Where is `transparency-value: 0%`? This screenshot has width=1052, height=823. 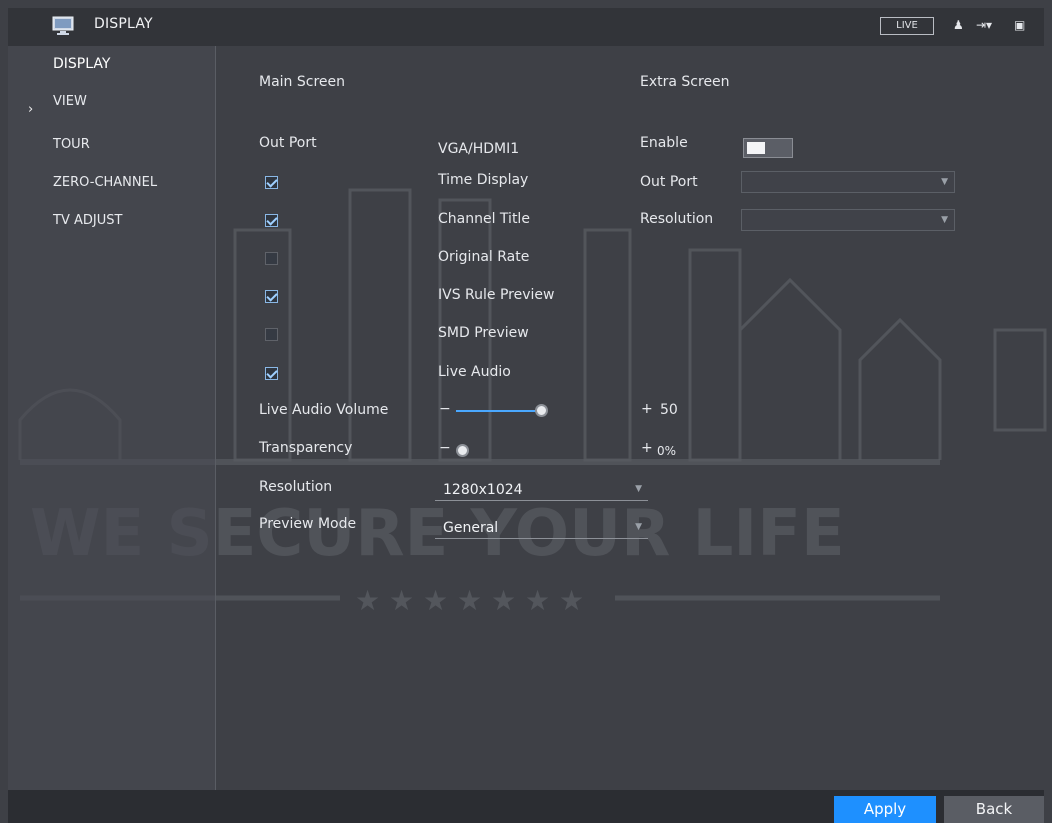
transparency-value: 0% is located at coordinates (667, 451).